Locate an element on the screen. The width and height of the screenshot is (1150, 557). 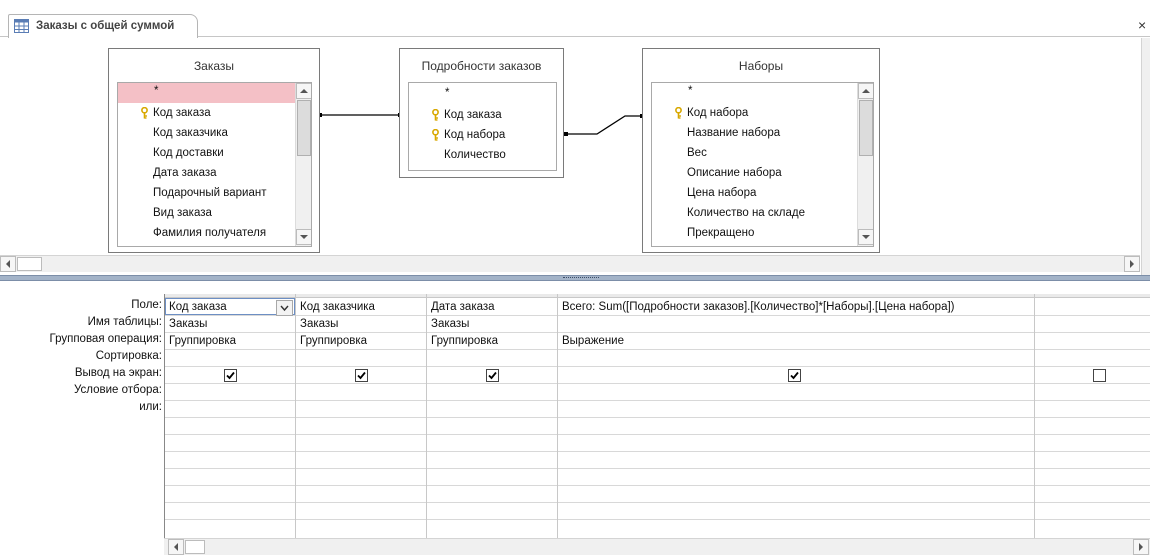
diagram-horizontal-scrollbar is located at coordinates (570, 263).